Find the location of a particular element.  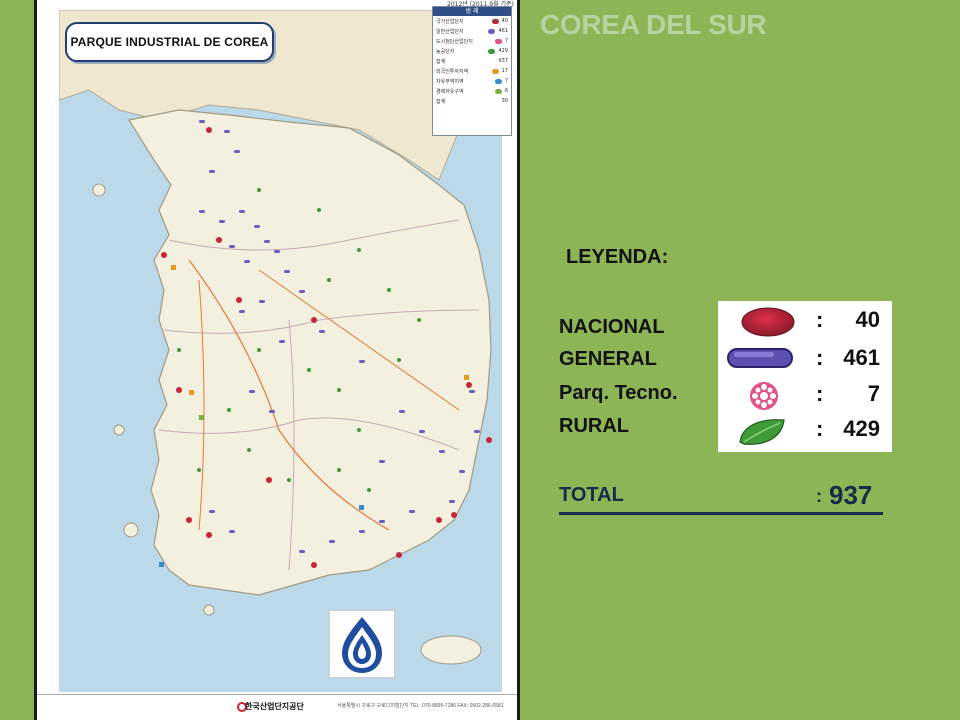

legend-label-parq-tecno: Parq. Tecno. is located at coordinates (618, 393).